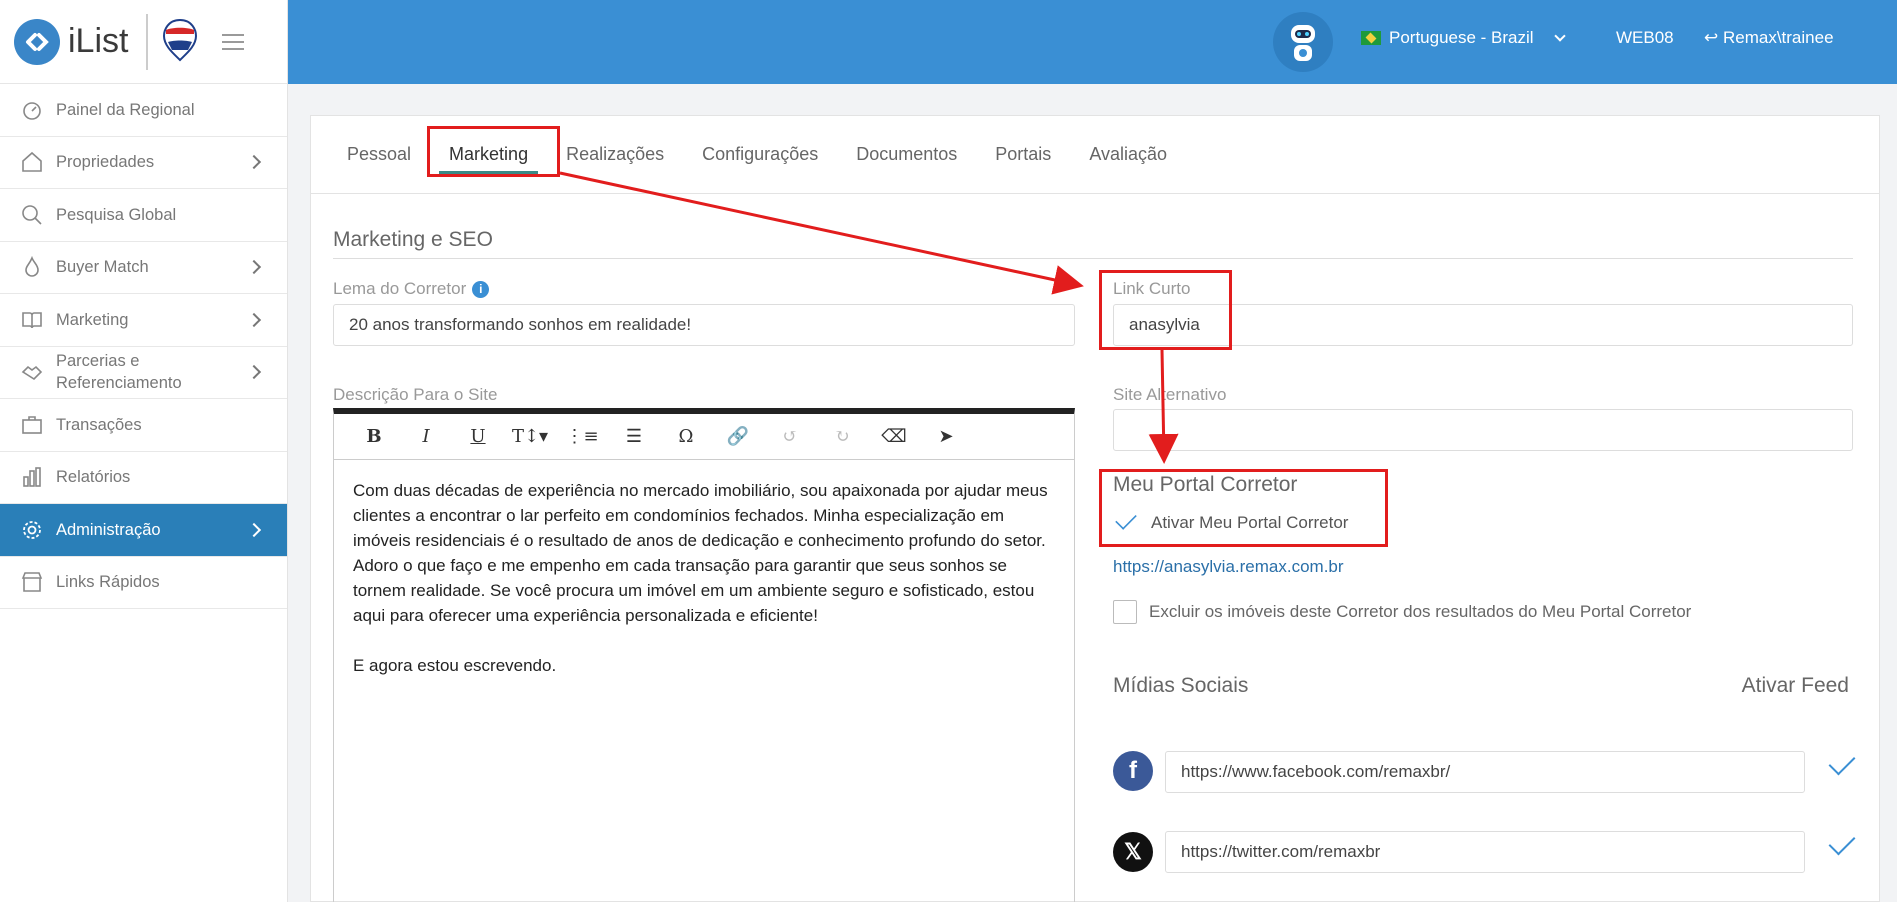  Describe the element at coordinates (1483, 430) in the screenshot. I see `site-alternativo-input` at that location.